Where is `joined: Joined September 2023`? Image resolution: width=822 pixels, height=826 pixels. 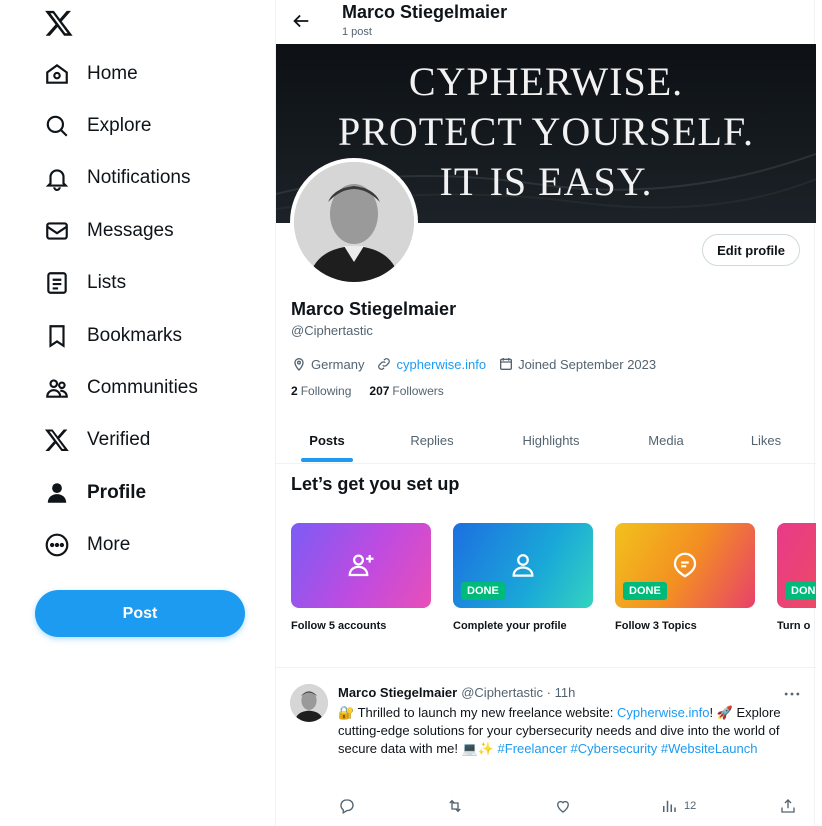 joined: Joined September 2023 is located at coordinates (577, 364).